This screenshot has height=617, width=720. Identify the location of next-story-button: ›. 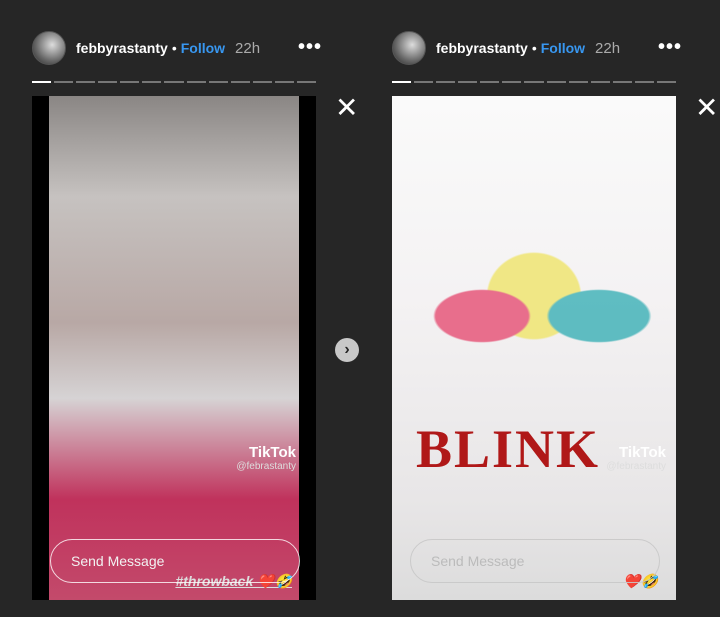
(347, 350).